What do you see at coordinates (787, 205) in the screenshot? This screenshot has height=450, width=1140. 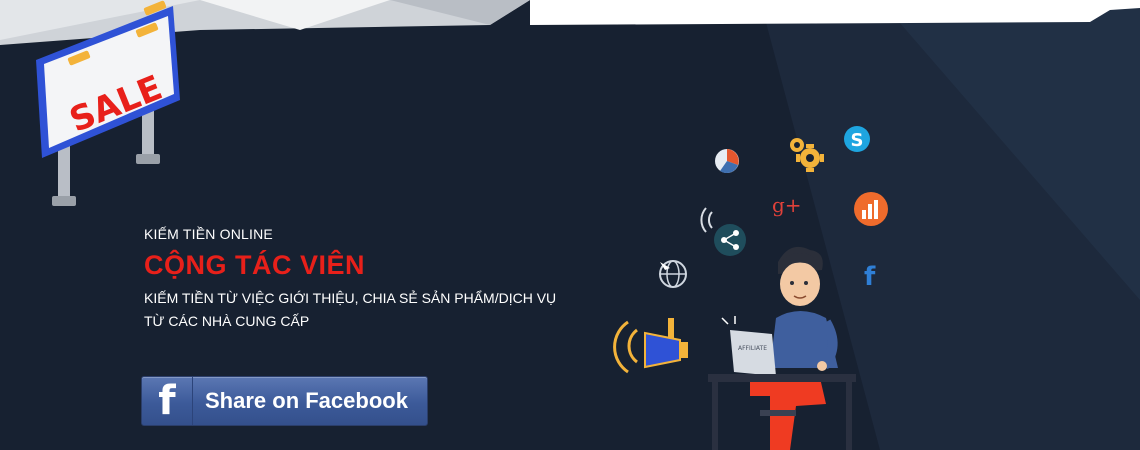 I see `google-plus-icon: g+` at bounding box center [787, 205].